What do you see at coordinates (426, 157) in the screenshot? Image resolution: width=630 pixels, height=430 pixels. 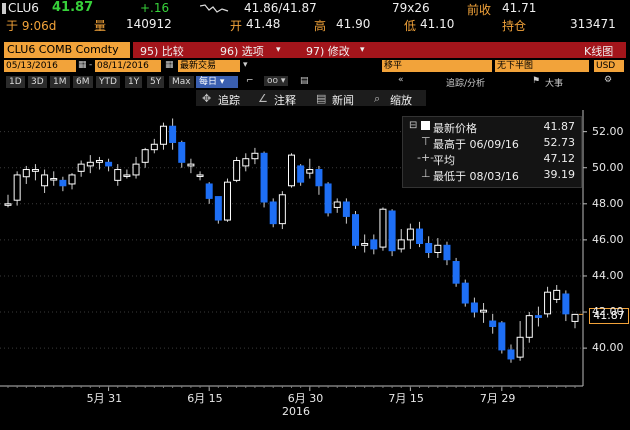 I see `legend-avg-icon: -+-` at bounding box center [426, 157].